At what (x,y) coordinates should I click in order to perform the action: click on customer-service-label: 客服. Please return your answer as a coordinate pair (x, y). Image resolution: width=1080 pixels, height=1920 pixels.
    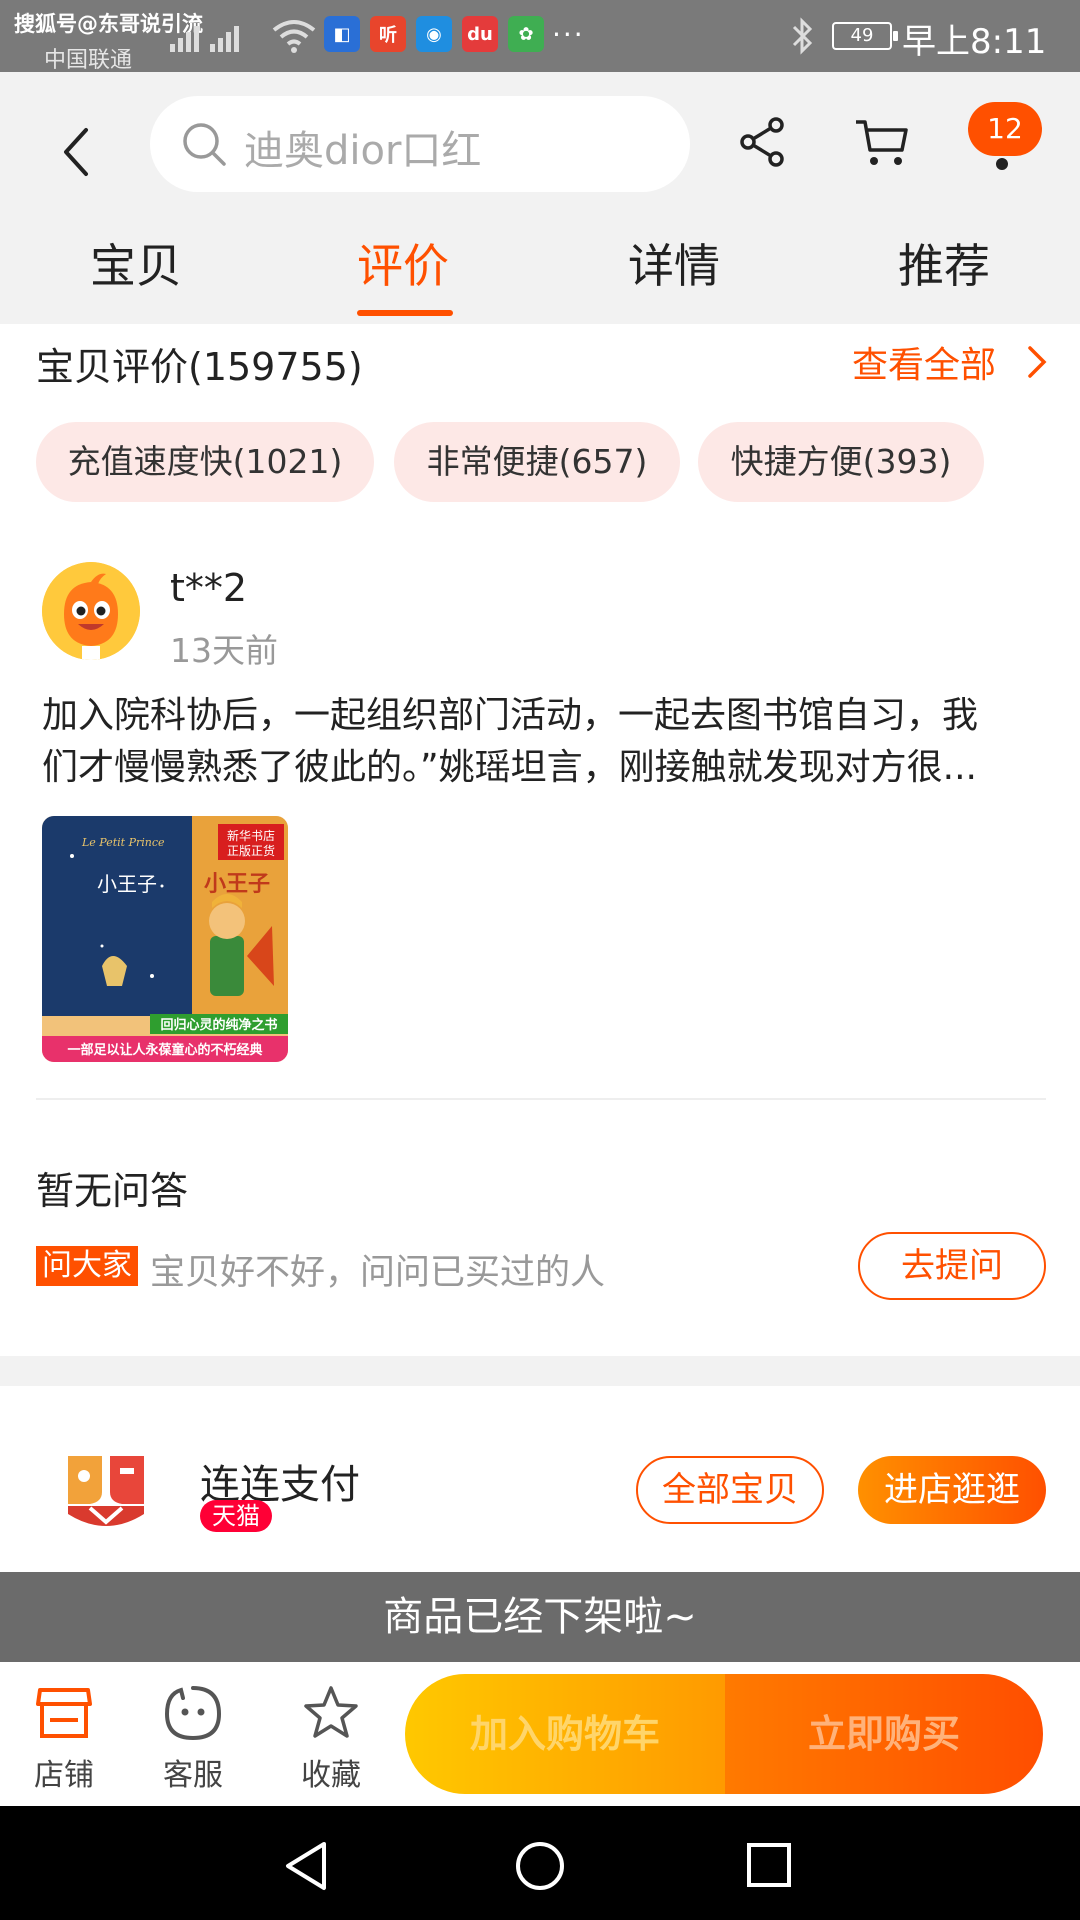
    Looking at the image, I should click on (193, 1775).